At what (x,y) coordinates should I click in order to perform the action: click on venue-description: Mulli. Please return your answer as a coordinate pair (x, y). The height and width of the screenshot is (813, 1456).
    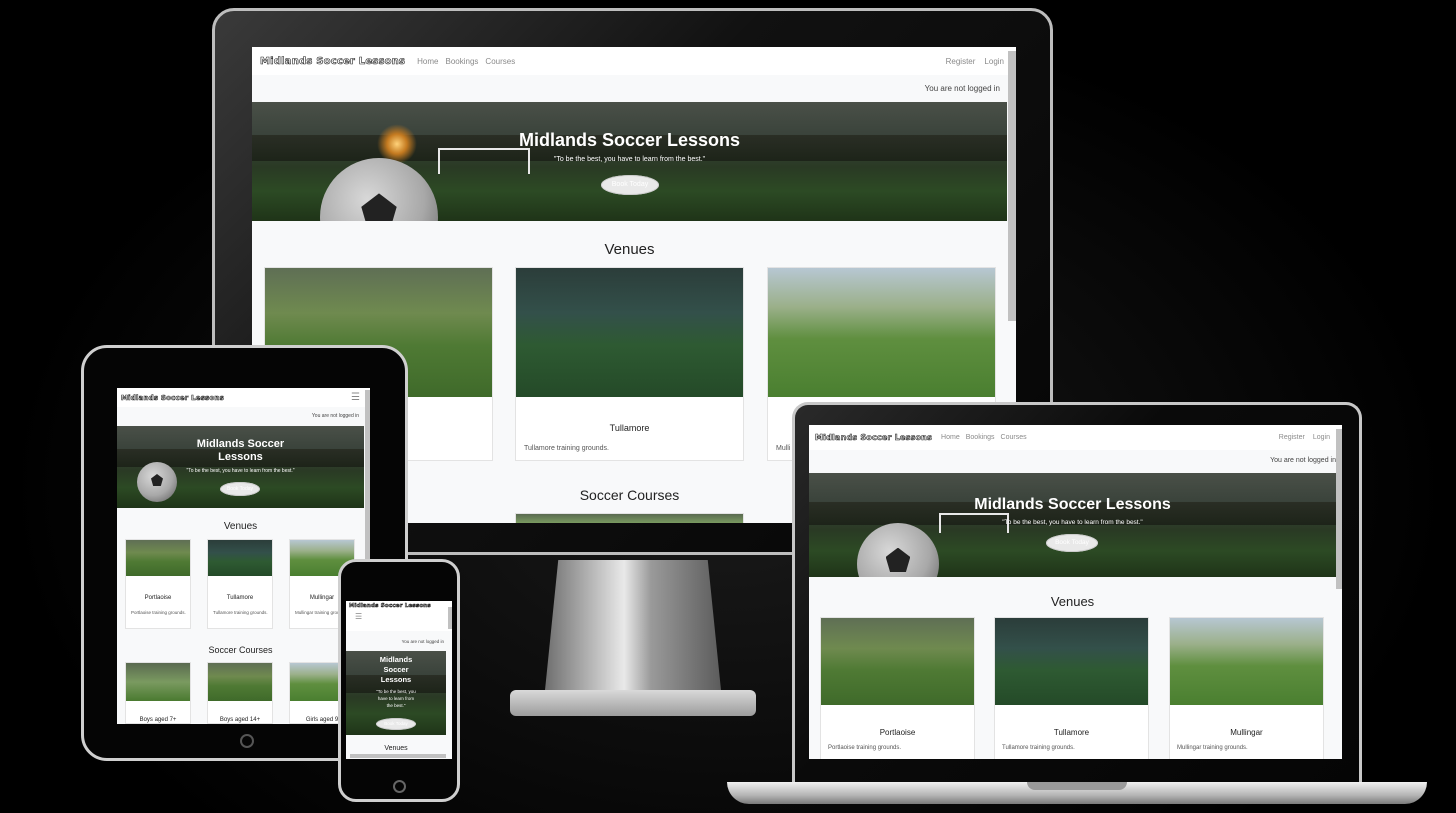
    Looking at the image, I should click on (783, 448).